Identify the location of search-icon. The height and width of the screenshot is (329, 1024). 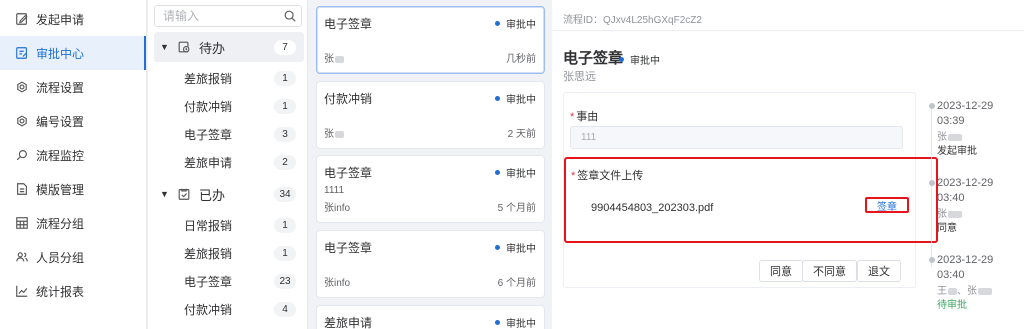
(290, 16).